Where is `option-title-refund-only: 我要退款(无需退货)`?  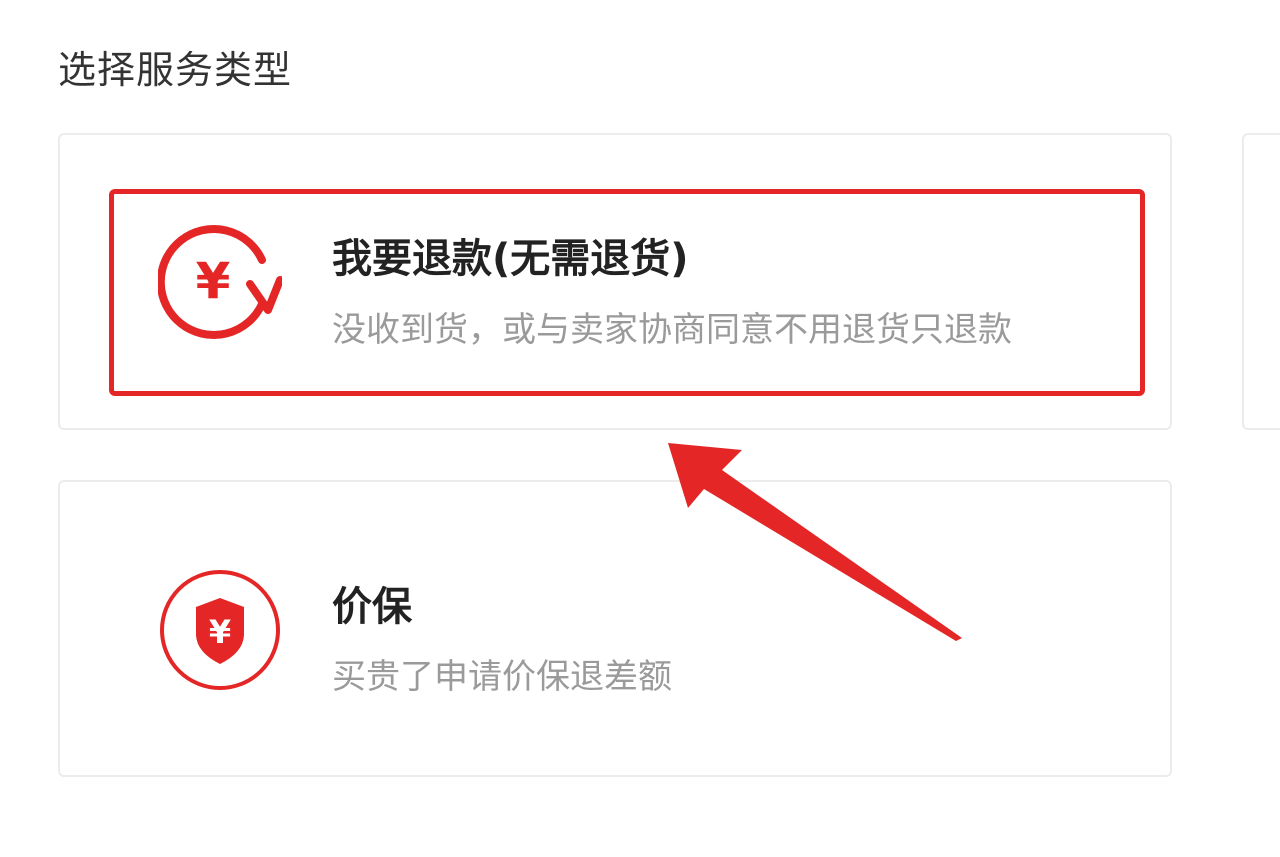
option-title-refund-only: 我要退款(无需退货) is located at coordinates (510, 259).